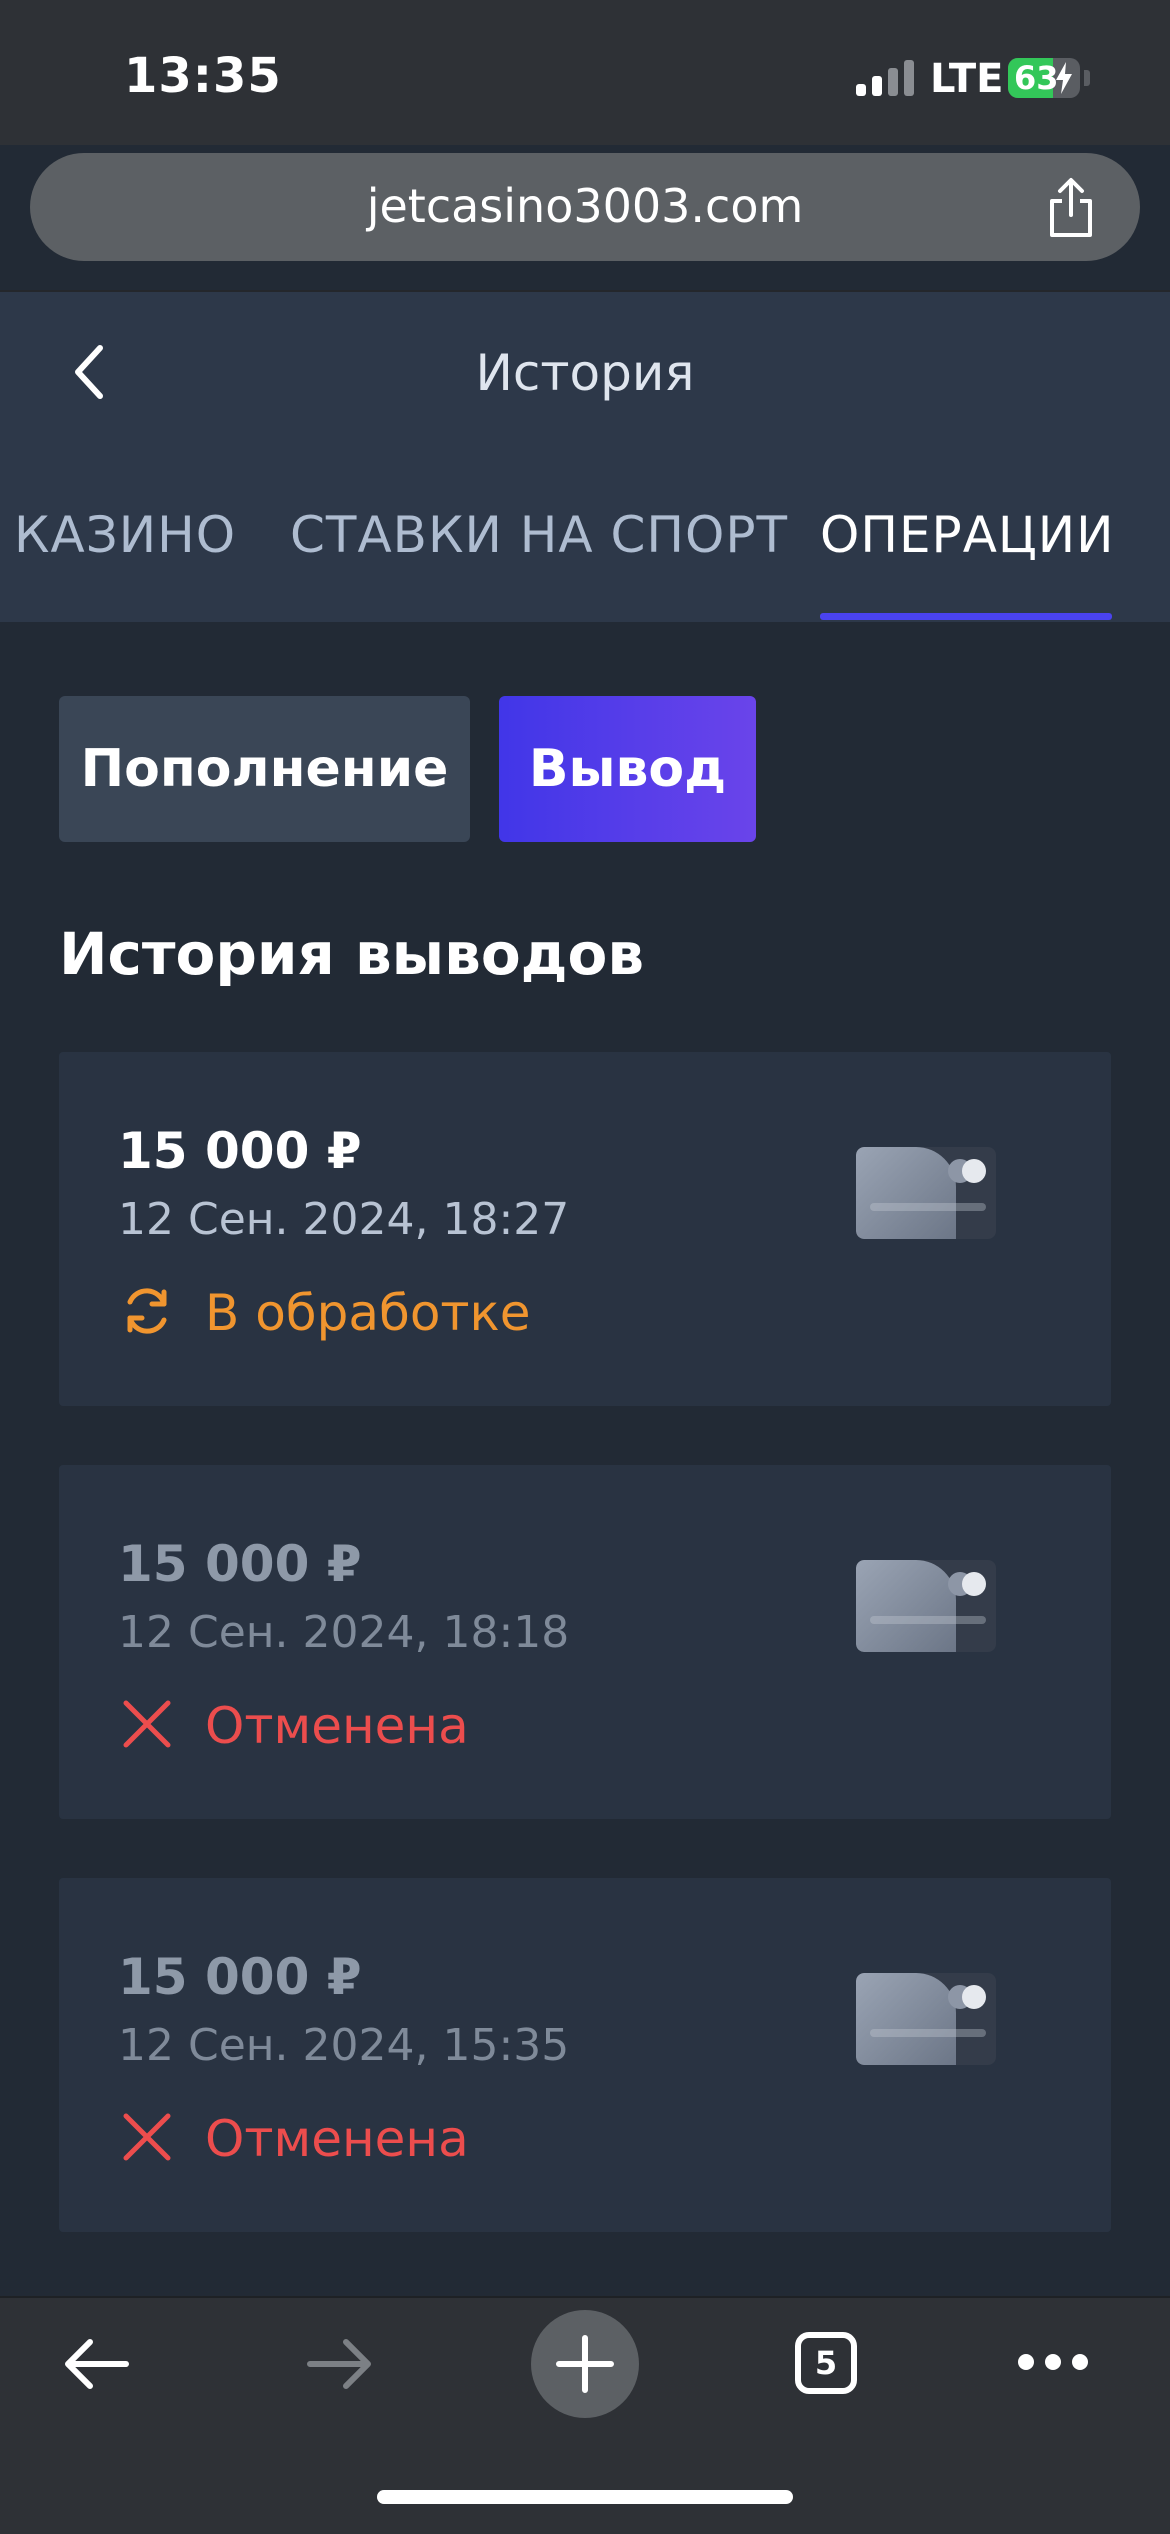 The height and width of the screenshot is (2534, 1170). I want to click on home-indicator, so click(585, 2497).